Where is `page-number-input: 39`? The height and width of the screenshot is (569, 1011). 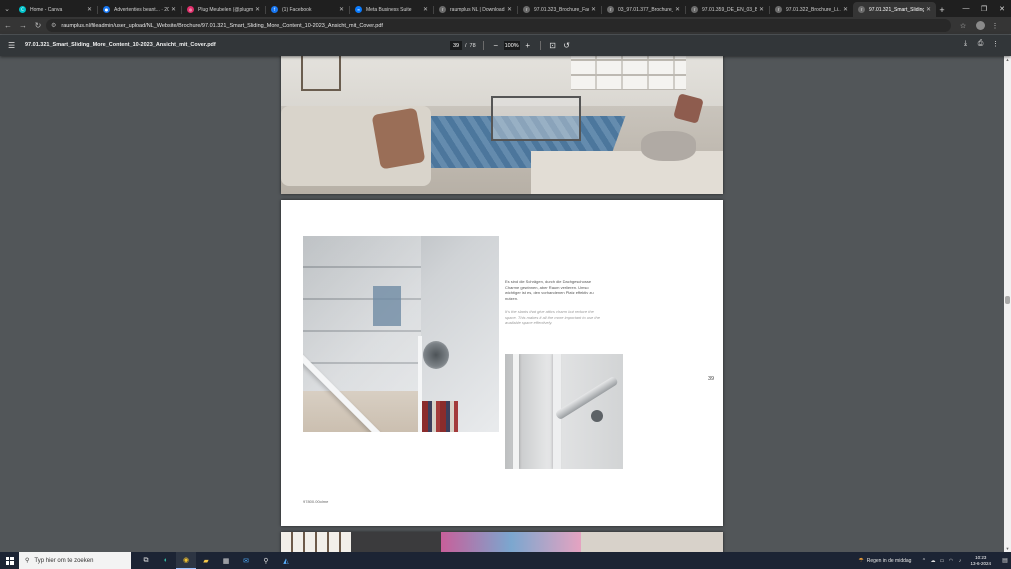
page-number-input: 39 is located at coordinates (456, 45).